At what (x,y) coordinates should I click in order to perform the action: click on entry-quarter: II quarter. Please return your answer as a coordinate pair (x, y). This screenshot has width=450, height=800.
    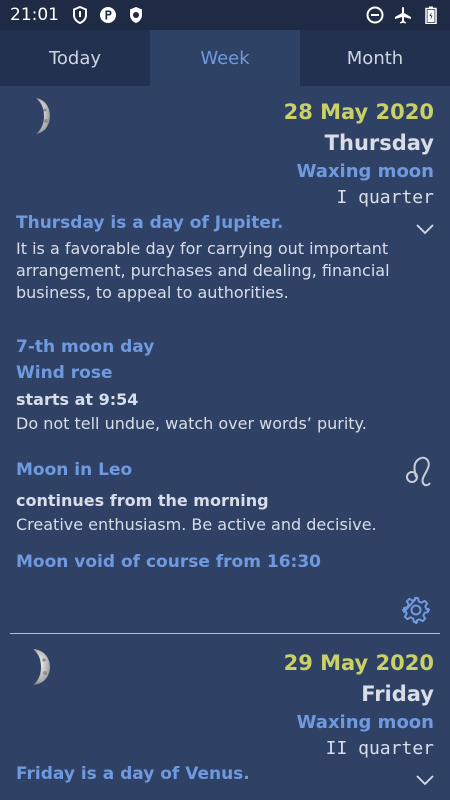
    Looking at the image, I should click on (379, 748).